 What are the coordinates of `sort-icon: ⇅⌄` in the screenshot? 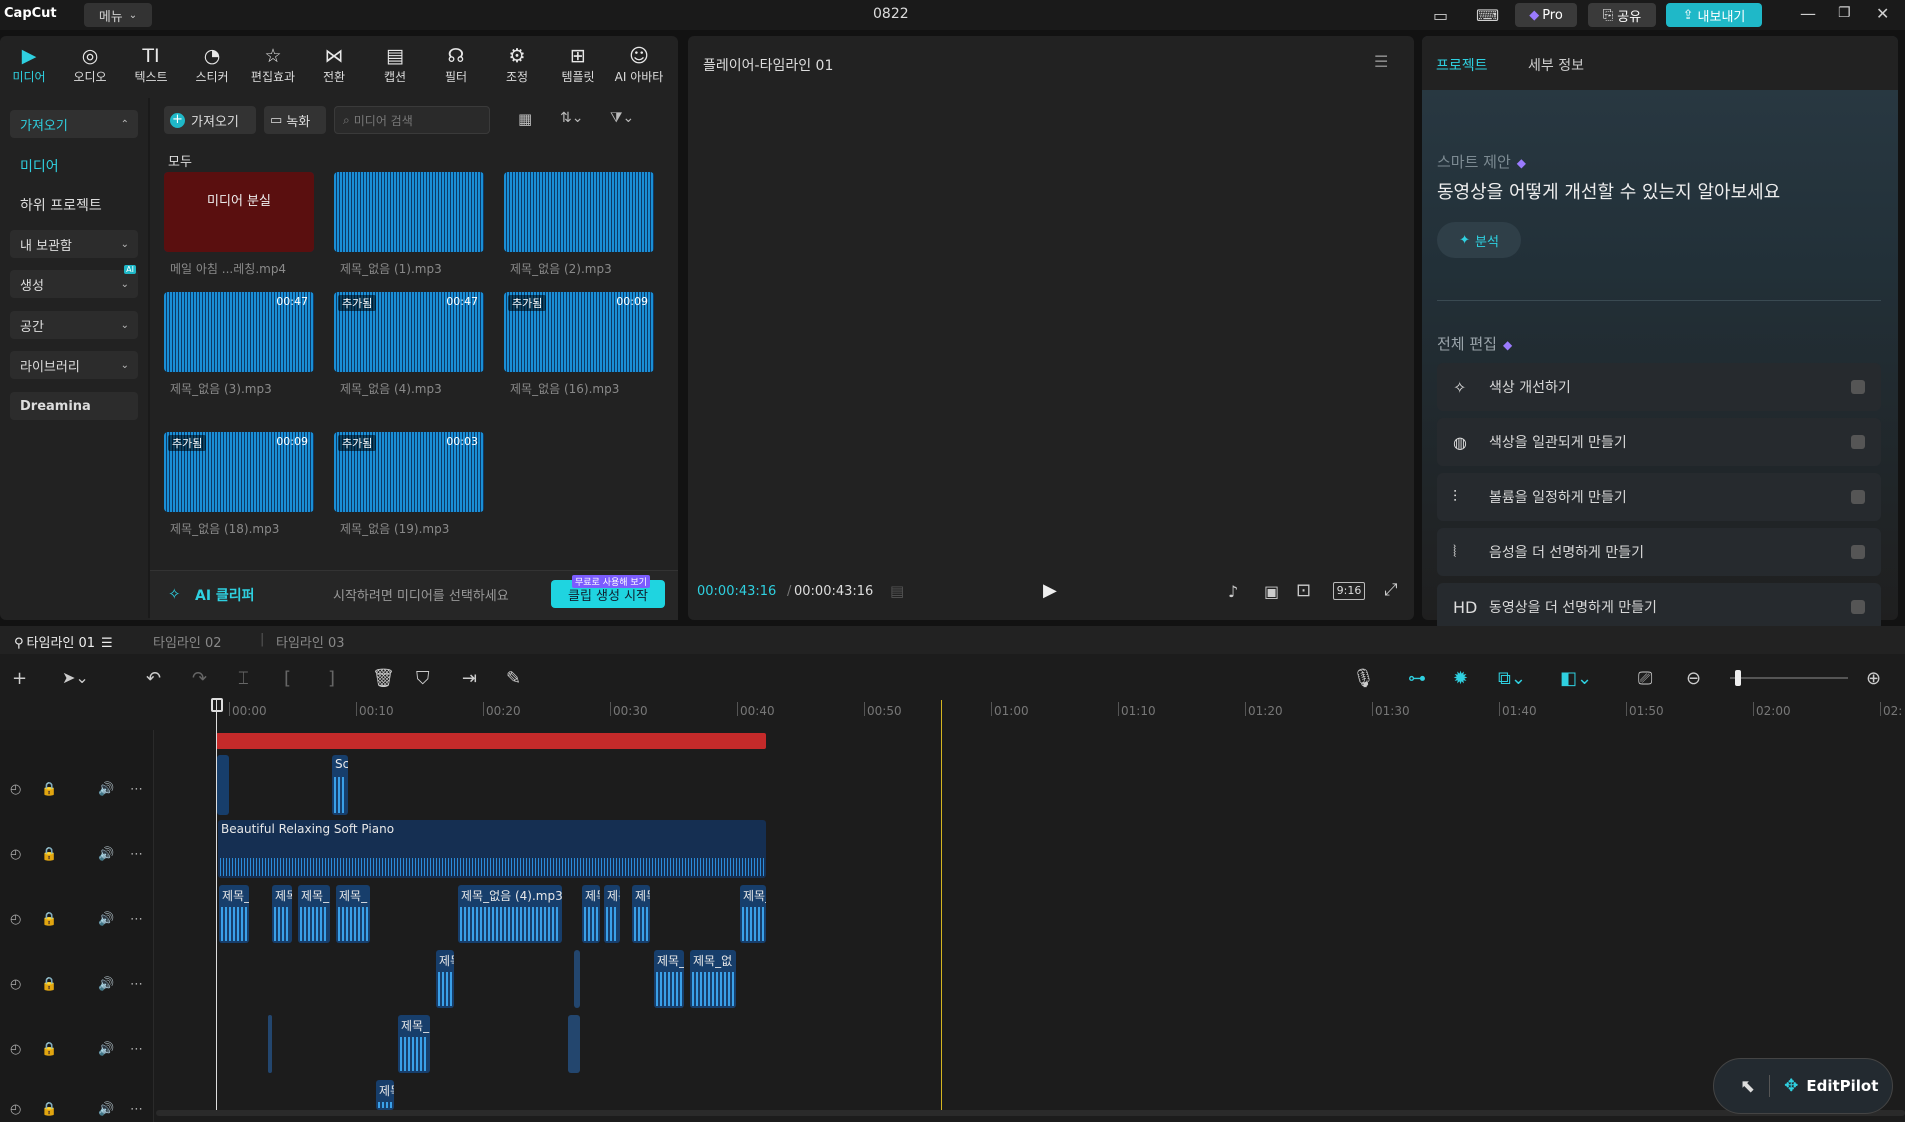 It's located at (571, 118).